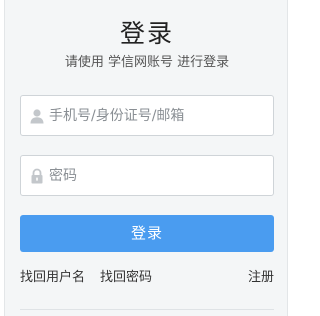 This screenshot has width=320, height=316. What do you see at coordinates (37, 116) in the screenshot?
I see `user-icon` at bounding box center [37, 116].